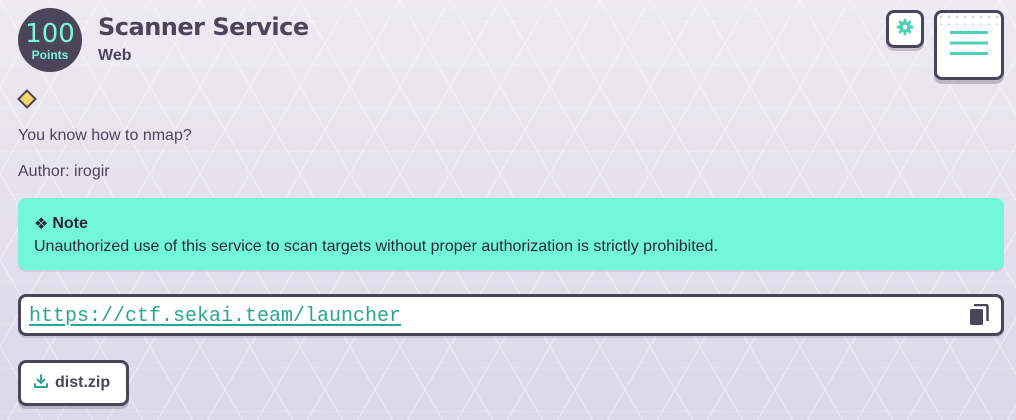 Image resolution: width=1016 pixels, height=420 pixels. I want to click on note-header: ❖ Note, so click(511, 224).